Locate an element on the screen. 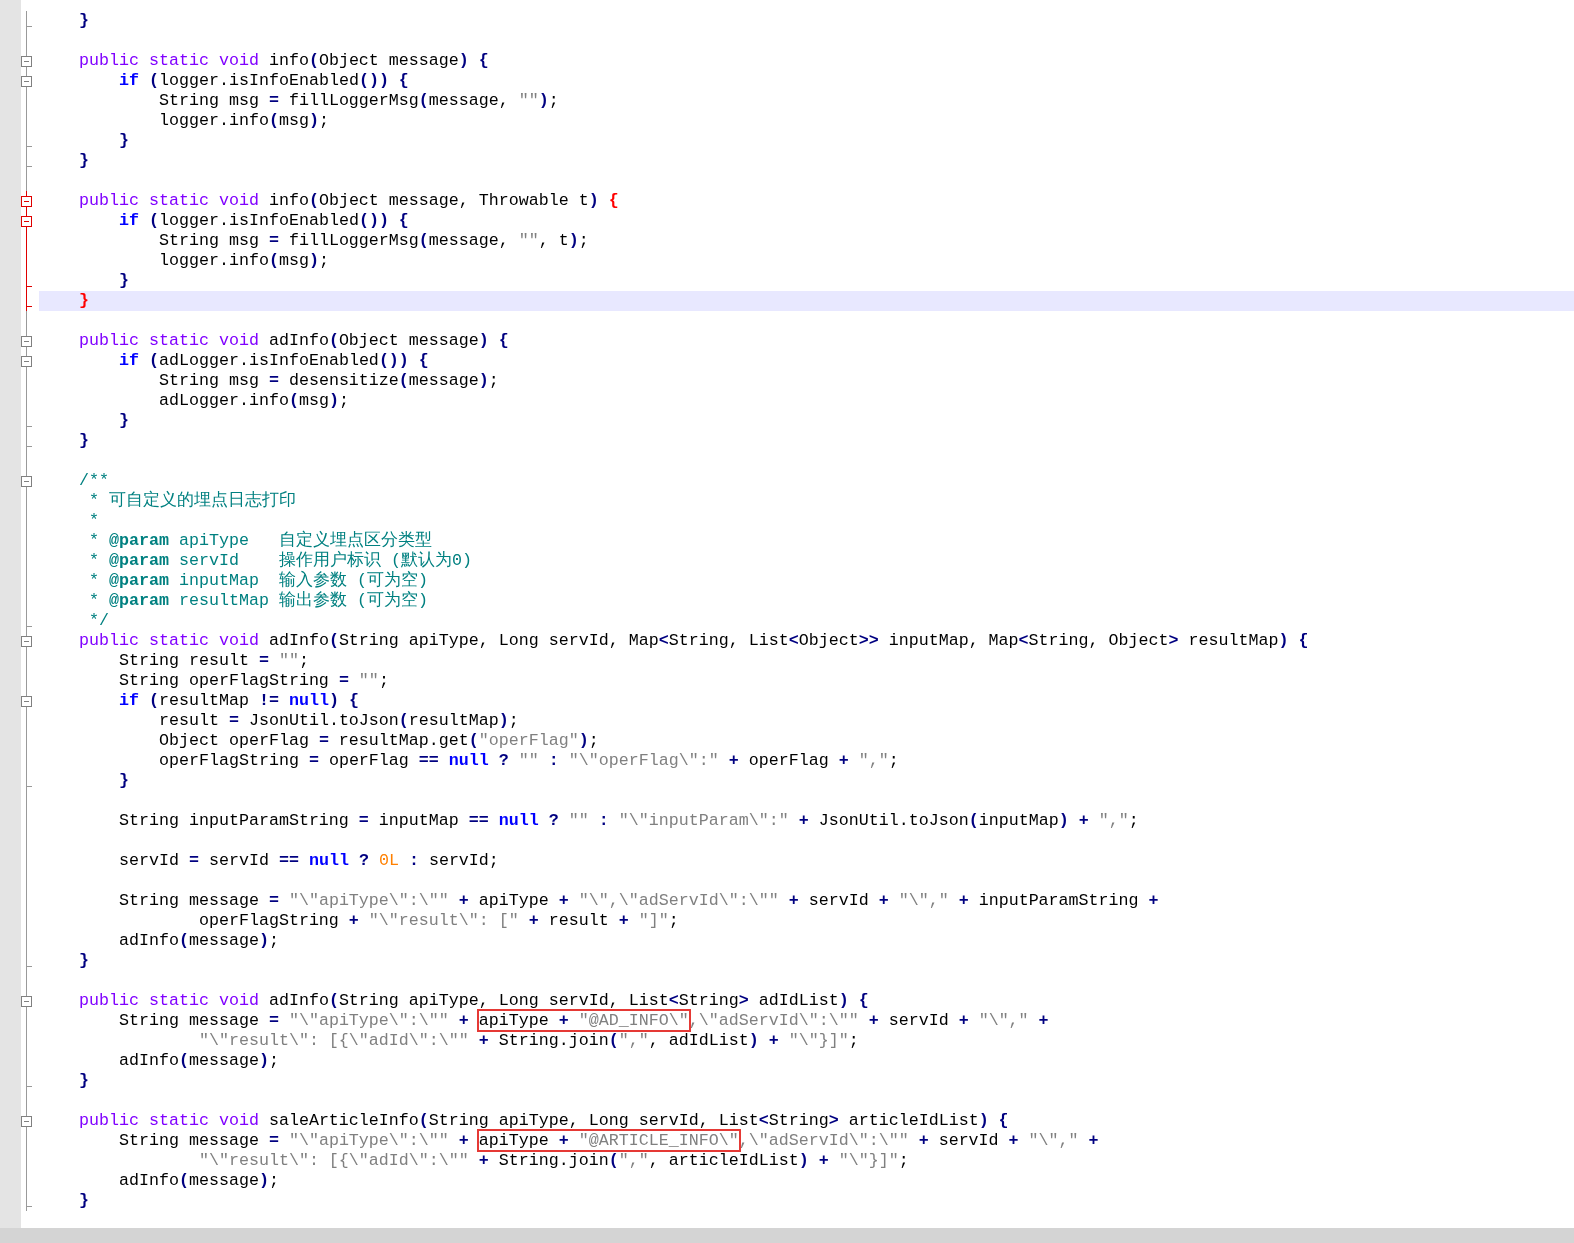 The height and width of the screenshot is (1243, 1574). code-line: operFlagString = operFlag == null ? "" : "\"operFlag\":" + operFlag + ","; is located at coordinates (528, 761).